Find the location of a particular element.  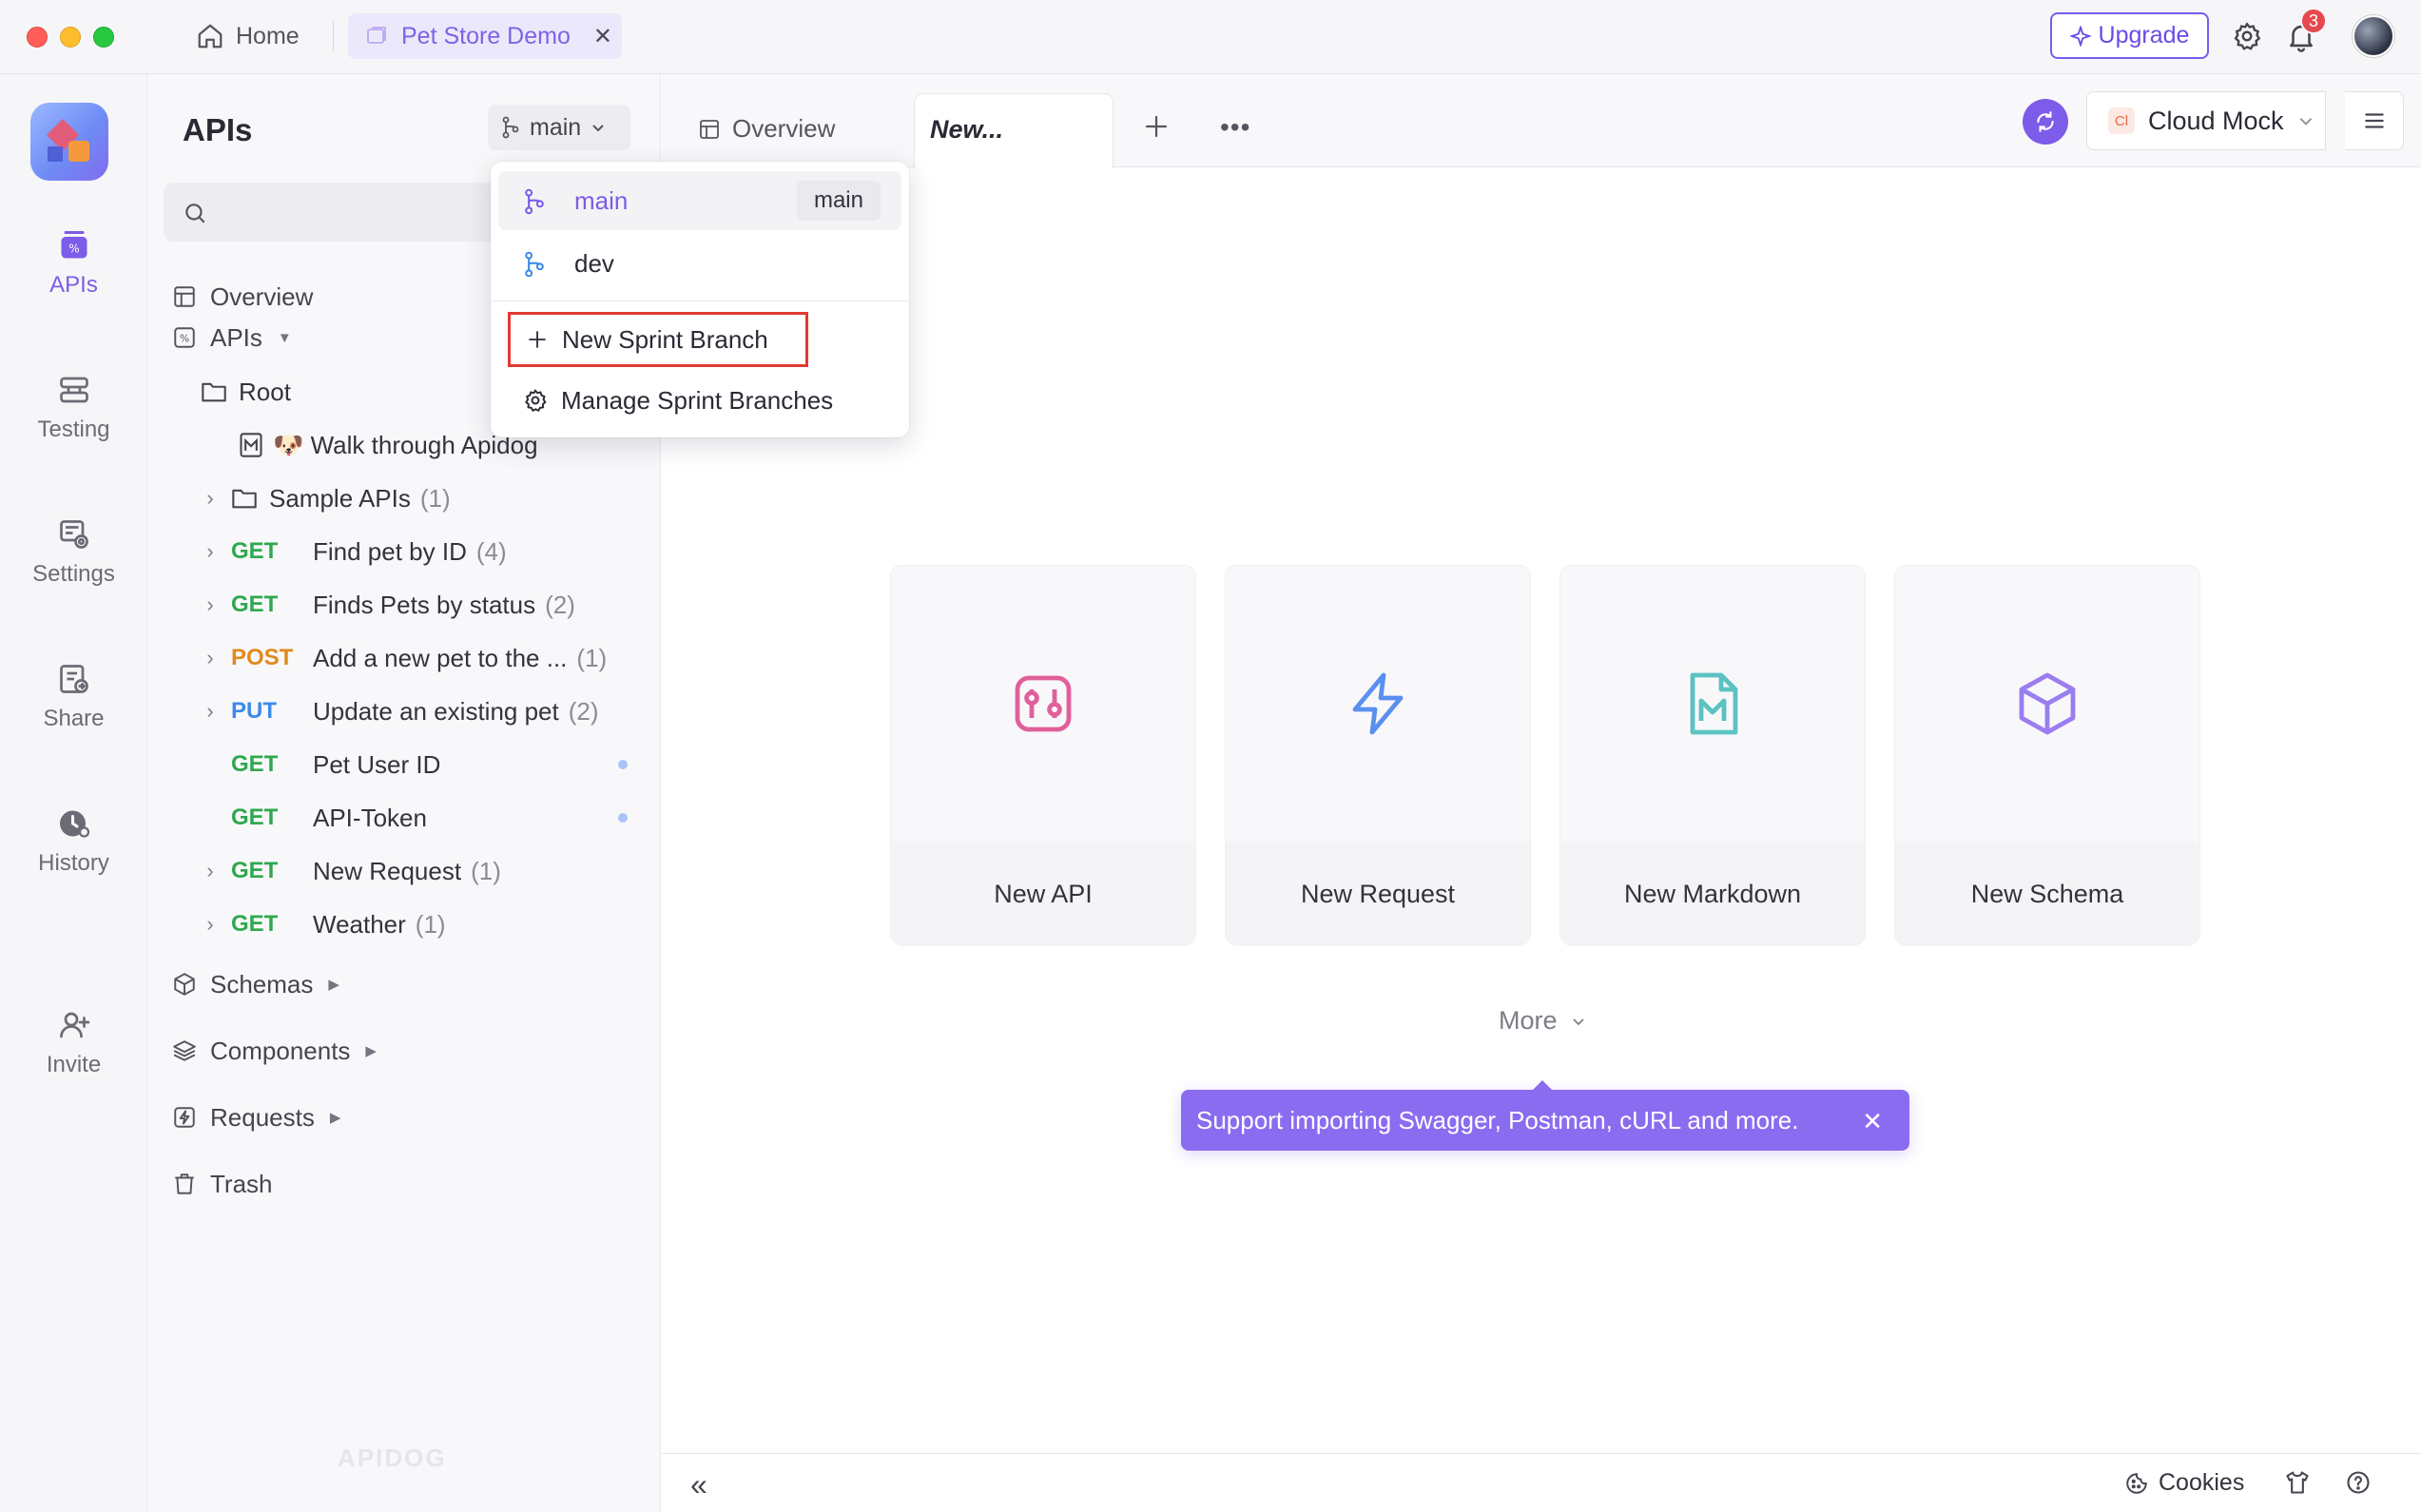

schema-cube-icon is located at coordinates (184, 985).